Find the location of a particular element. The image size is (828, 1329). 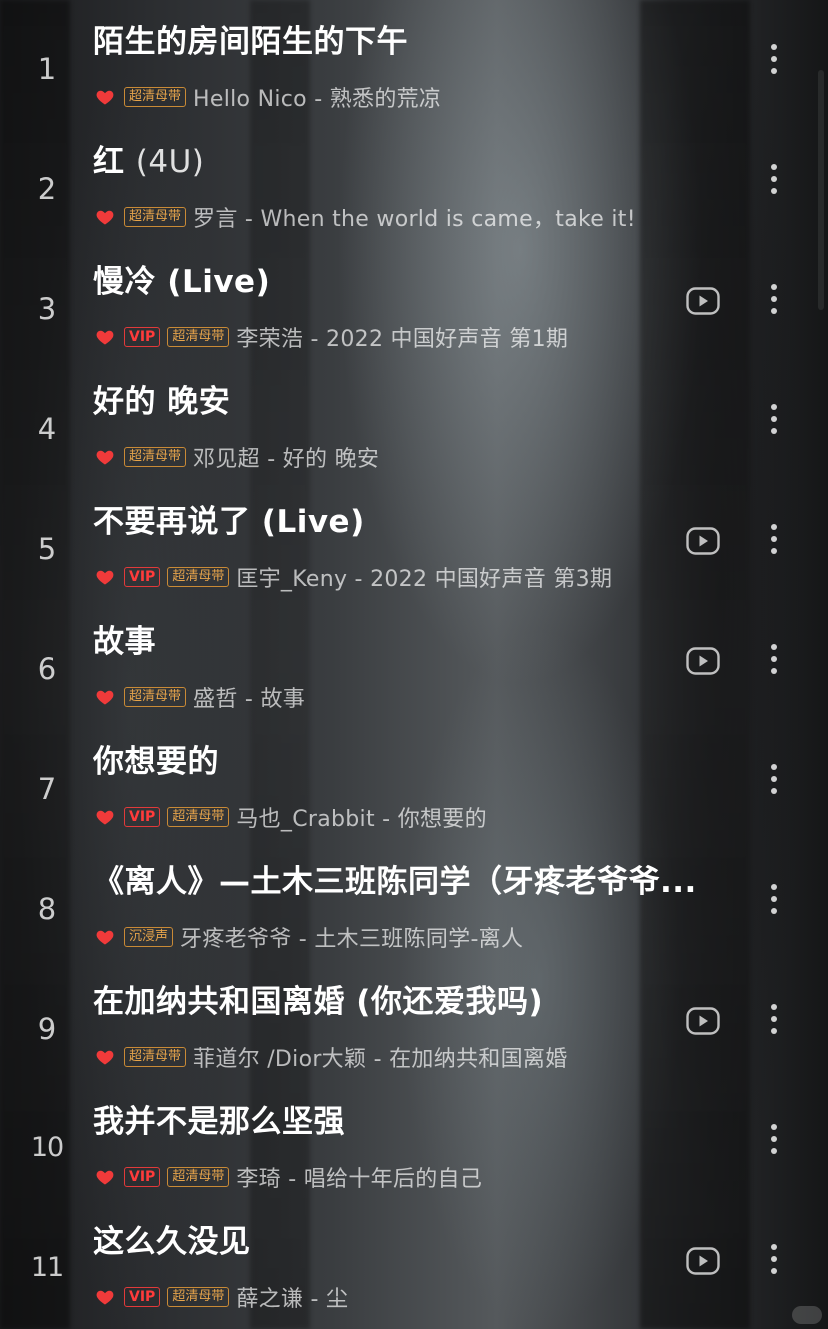

song-title-text: 我并不是那么坚强 is located at coordinates (219, 1122).